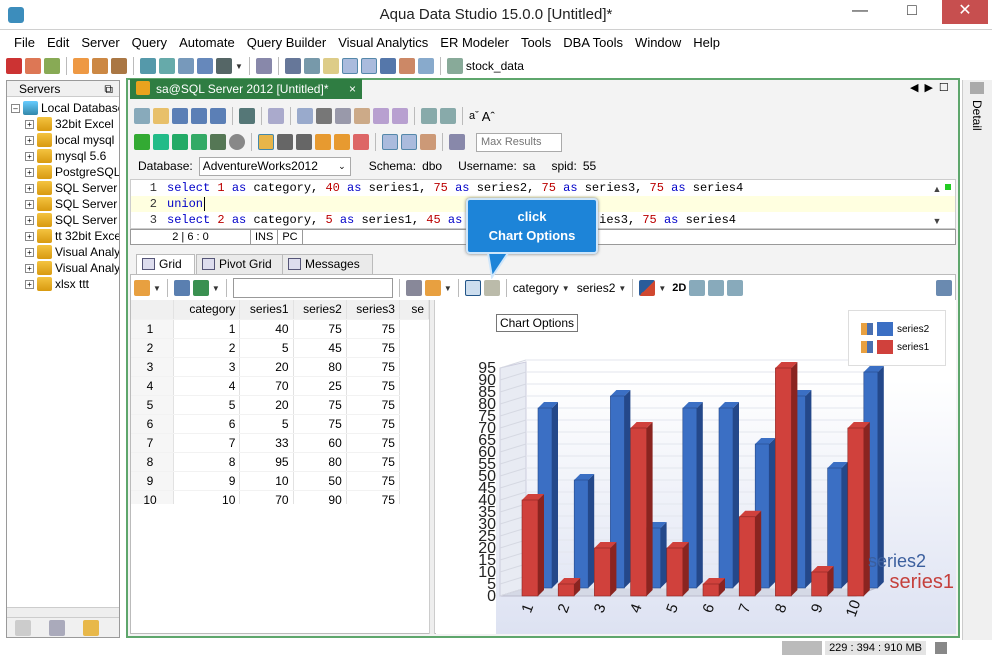 The height and width of the screenshot is (666, 992). Describe the element at coordinates (400, 116) in the screenshot. I see `redo-icon` at that location.